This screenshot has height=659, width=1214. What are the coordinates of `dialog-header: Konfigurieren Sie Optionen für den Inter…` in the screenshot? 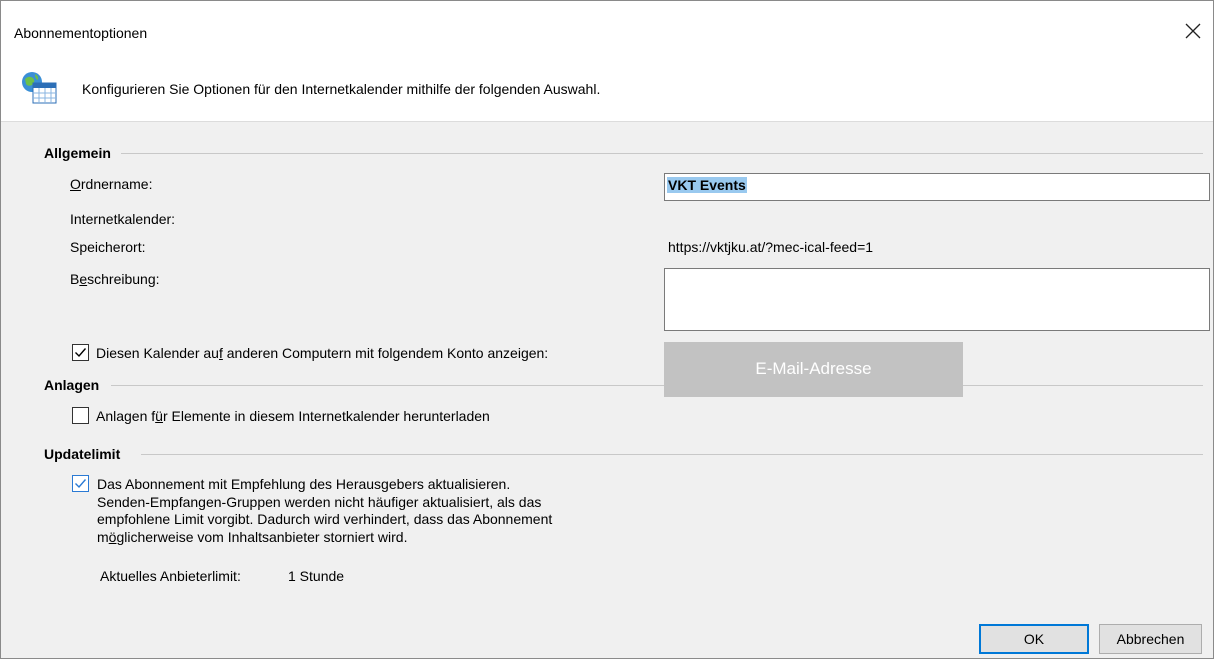 It's located at (607, 92).